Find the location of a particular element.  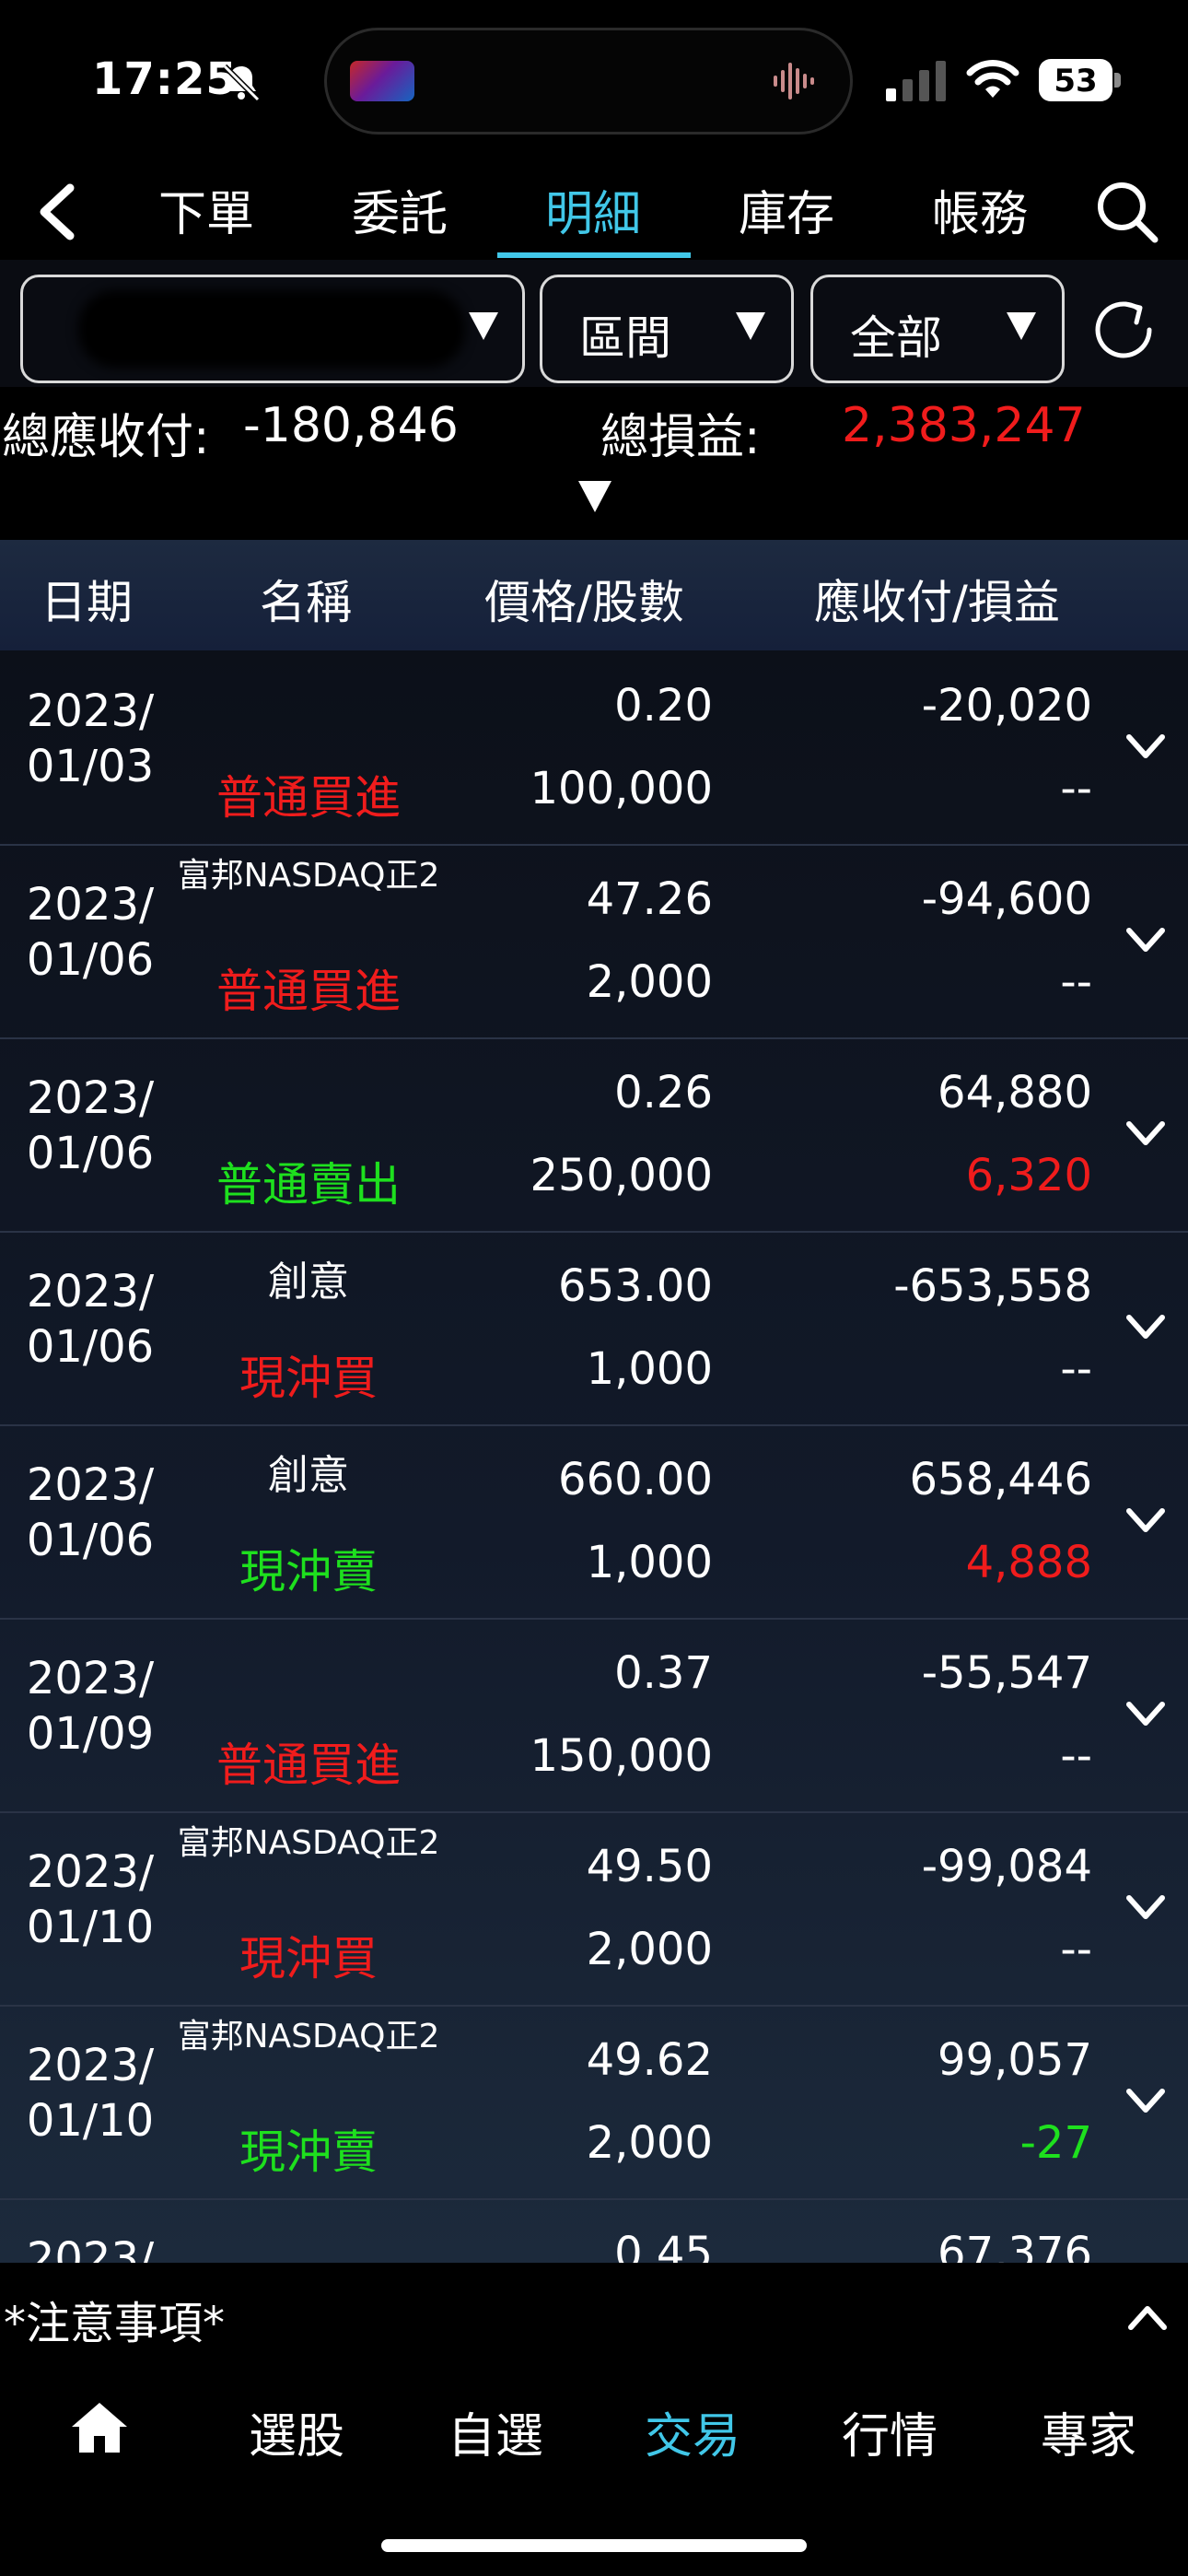

tab-place-order: 下單 is located at coordinates (206, 209).